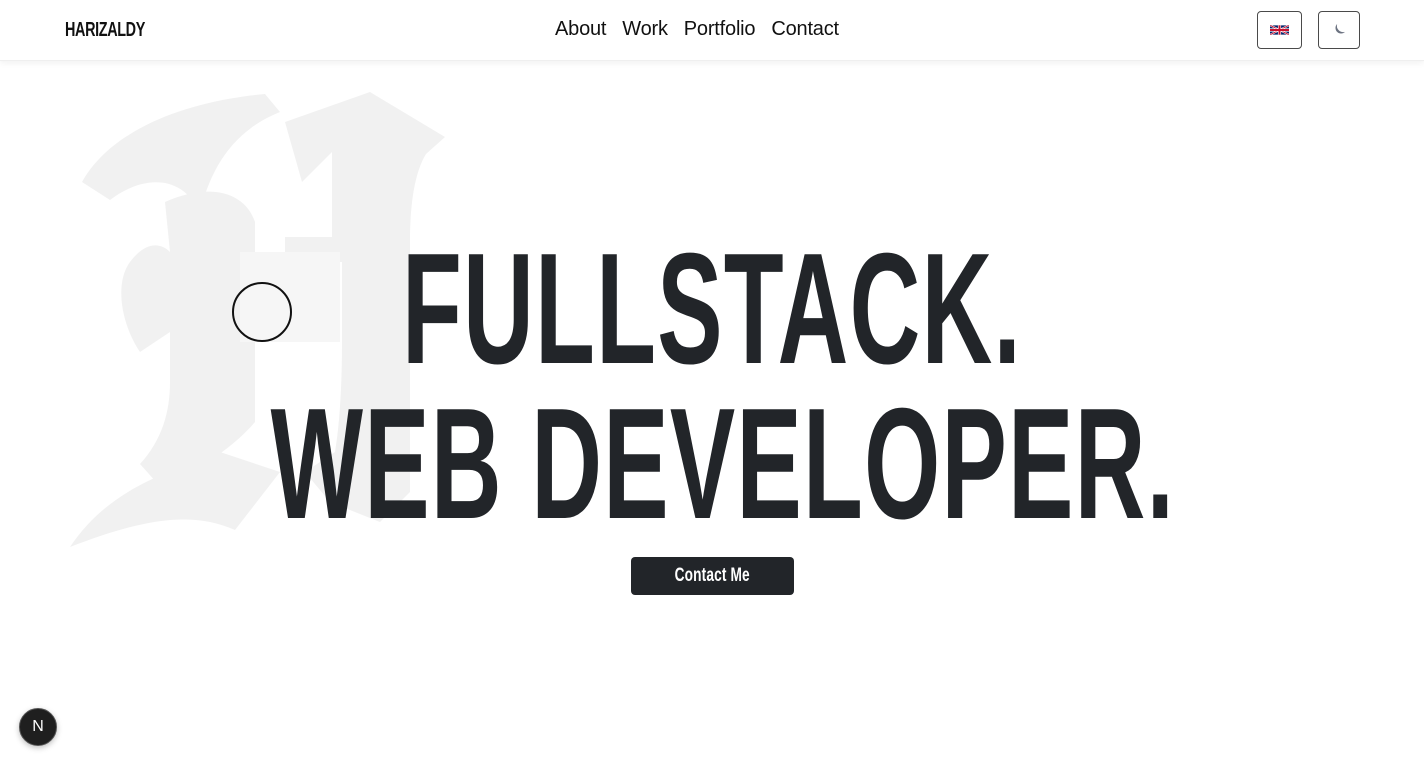 This screenshot has height=764, width=1424. What do you see at coordinates (723, 464) in the screenshot?
I see `hero-title-line-2: WEB DEVELOPER.` at bounding box center [723, 464].